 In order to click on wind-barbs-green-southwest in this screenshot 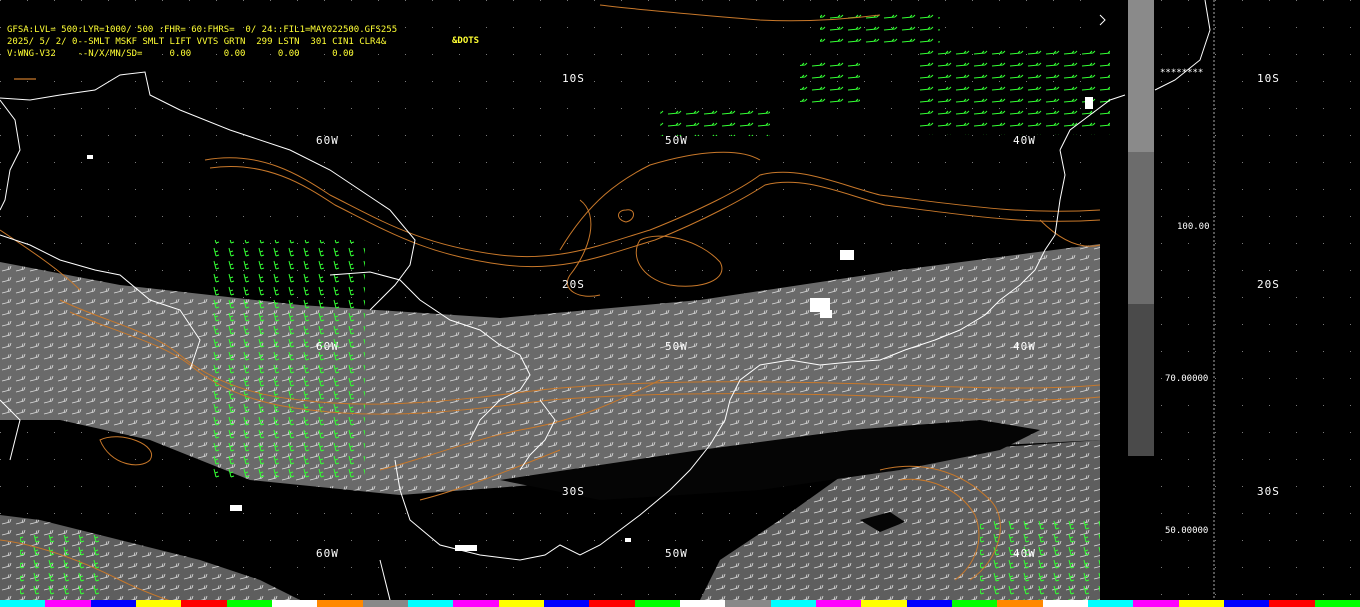, I will do `click(60, 567)`.